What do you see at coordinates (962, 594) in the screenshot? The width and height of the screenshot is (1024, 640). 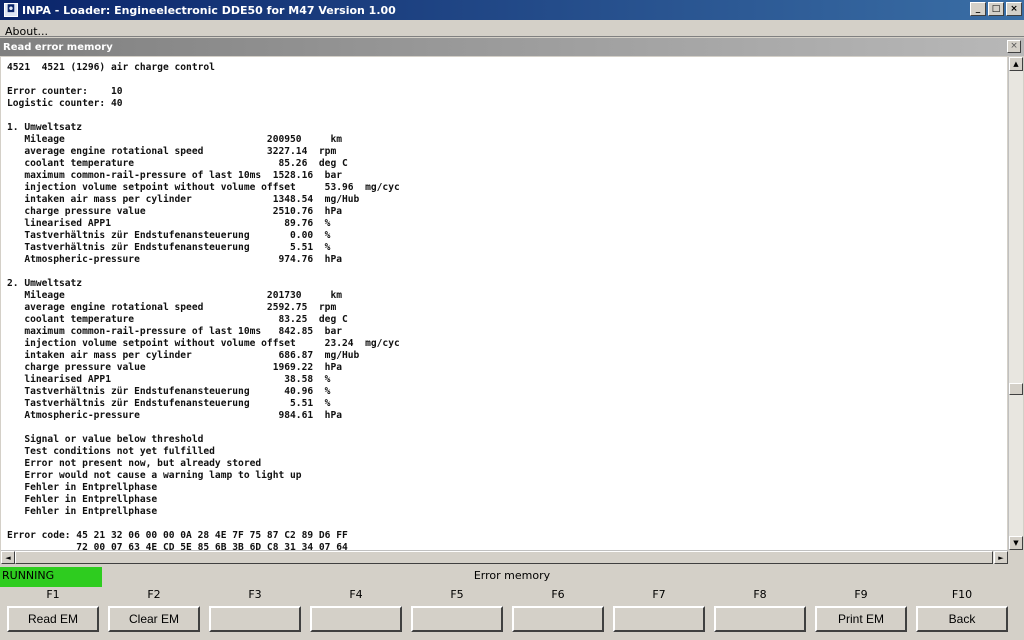 I see `fkey-label-f10: F10` at bounding box center [962, 594].